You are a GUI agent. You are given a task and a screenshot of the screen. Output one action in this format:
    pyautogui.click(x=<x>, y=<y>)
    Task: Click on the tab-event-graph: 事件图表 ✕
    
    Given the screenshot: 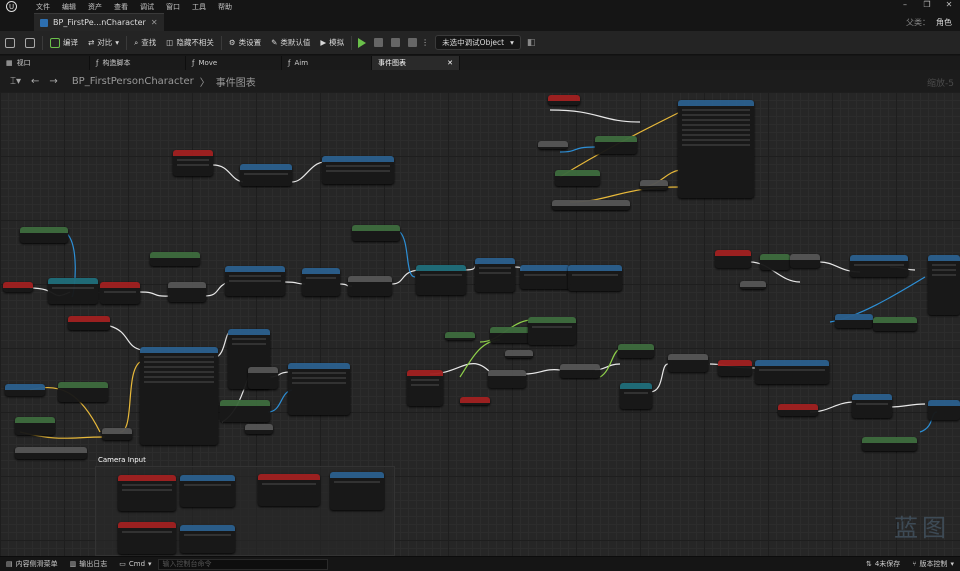 What is the action you would take?
    pyautogui.click(x=416, y=63)
    